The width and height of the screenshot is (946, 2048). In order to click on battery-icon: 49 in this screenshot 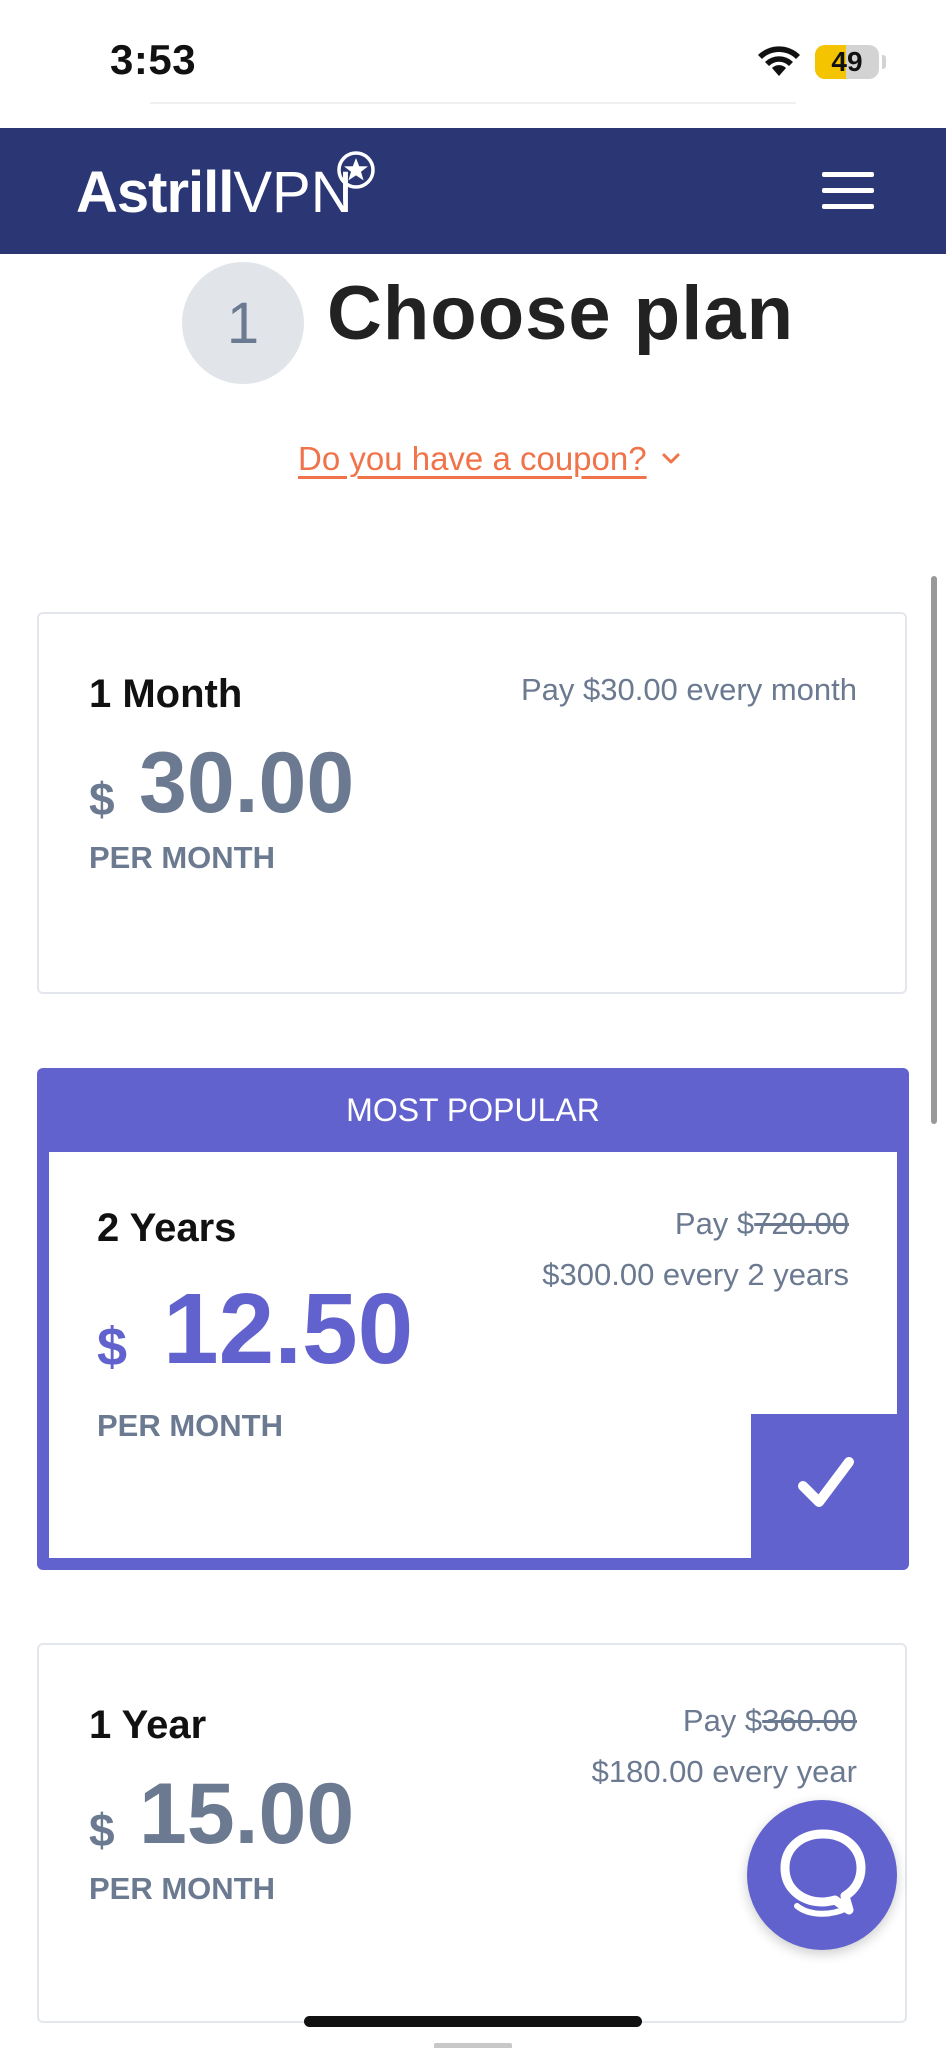, I will do `click(847, 62)`.